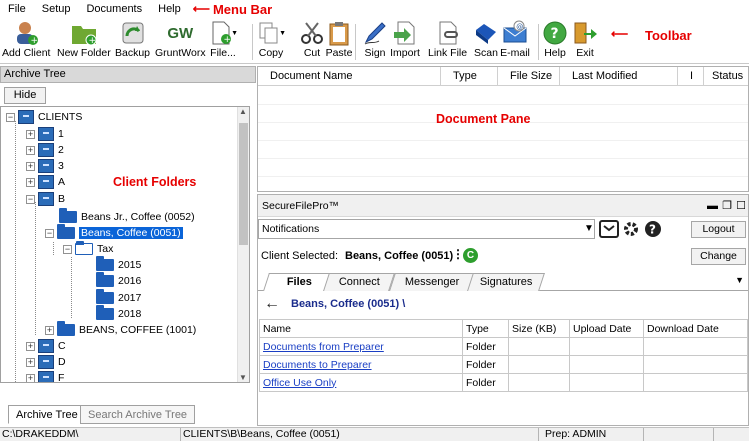  Describe the element at coordinates (56, 9) in the screenshot. I see `menu-setup: Setup` at that location.